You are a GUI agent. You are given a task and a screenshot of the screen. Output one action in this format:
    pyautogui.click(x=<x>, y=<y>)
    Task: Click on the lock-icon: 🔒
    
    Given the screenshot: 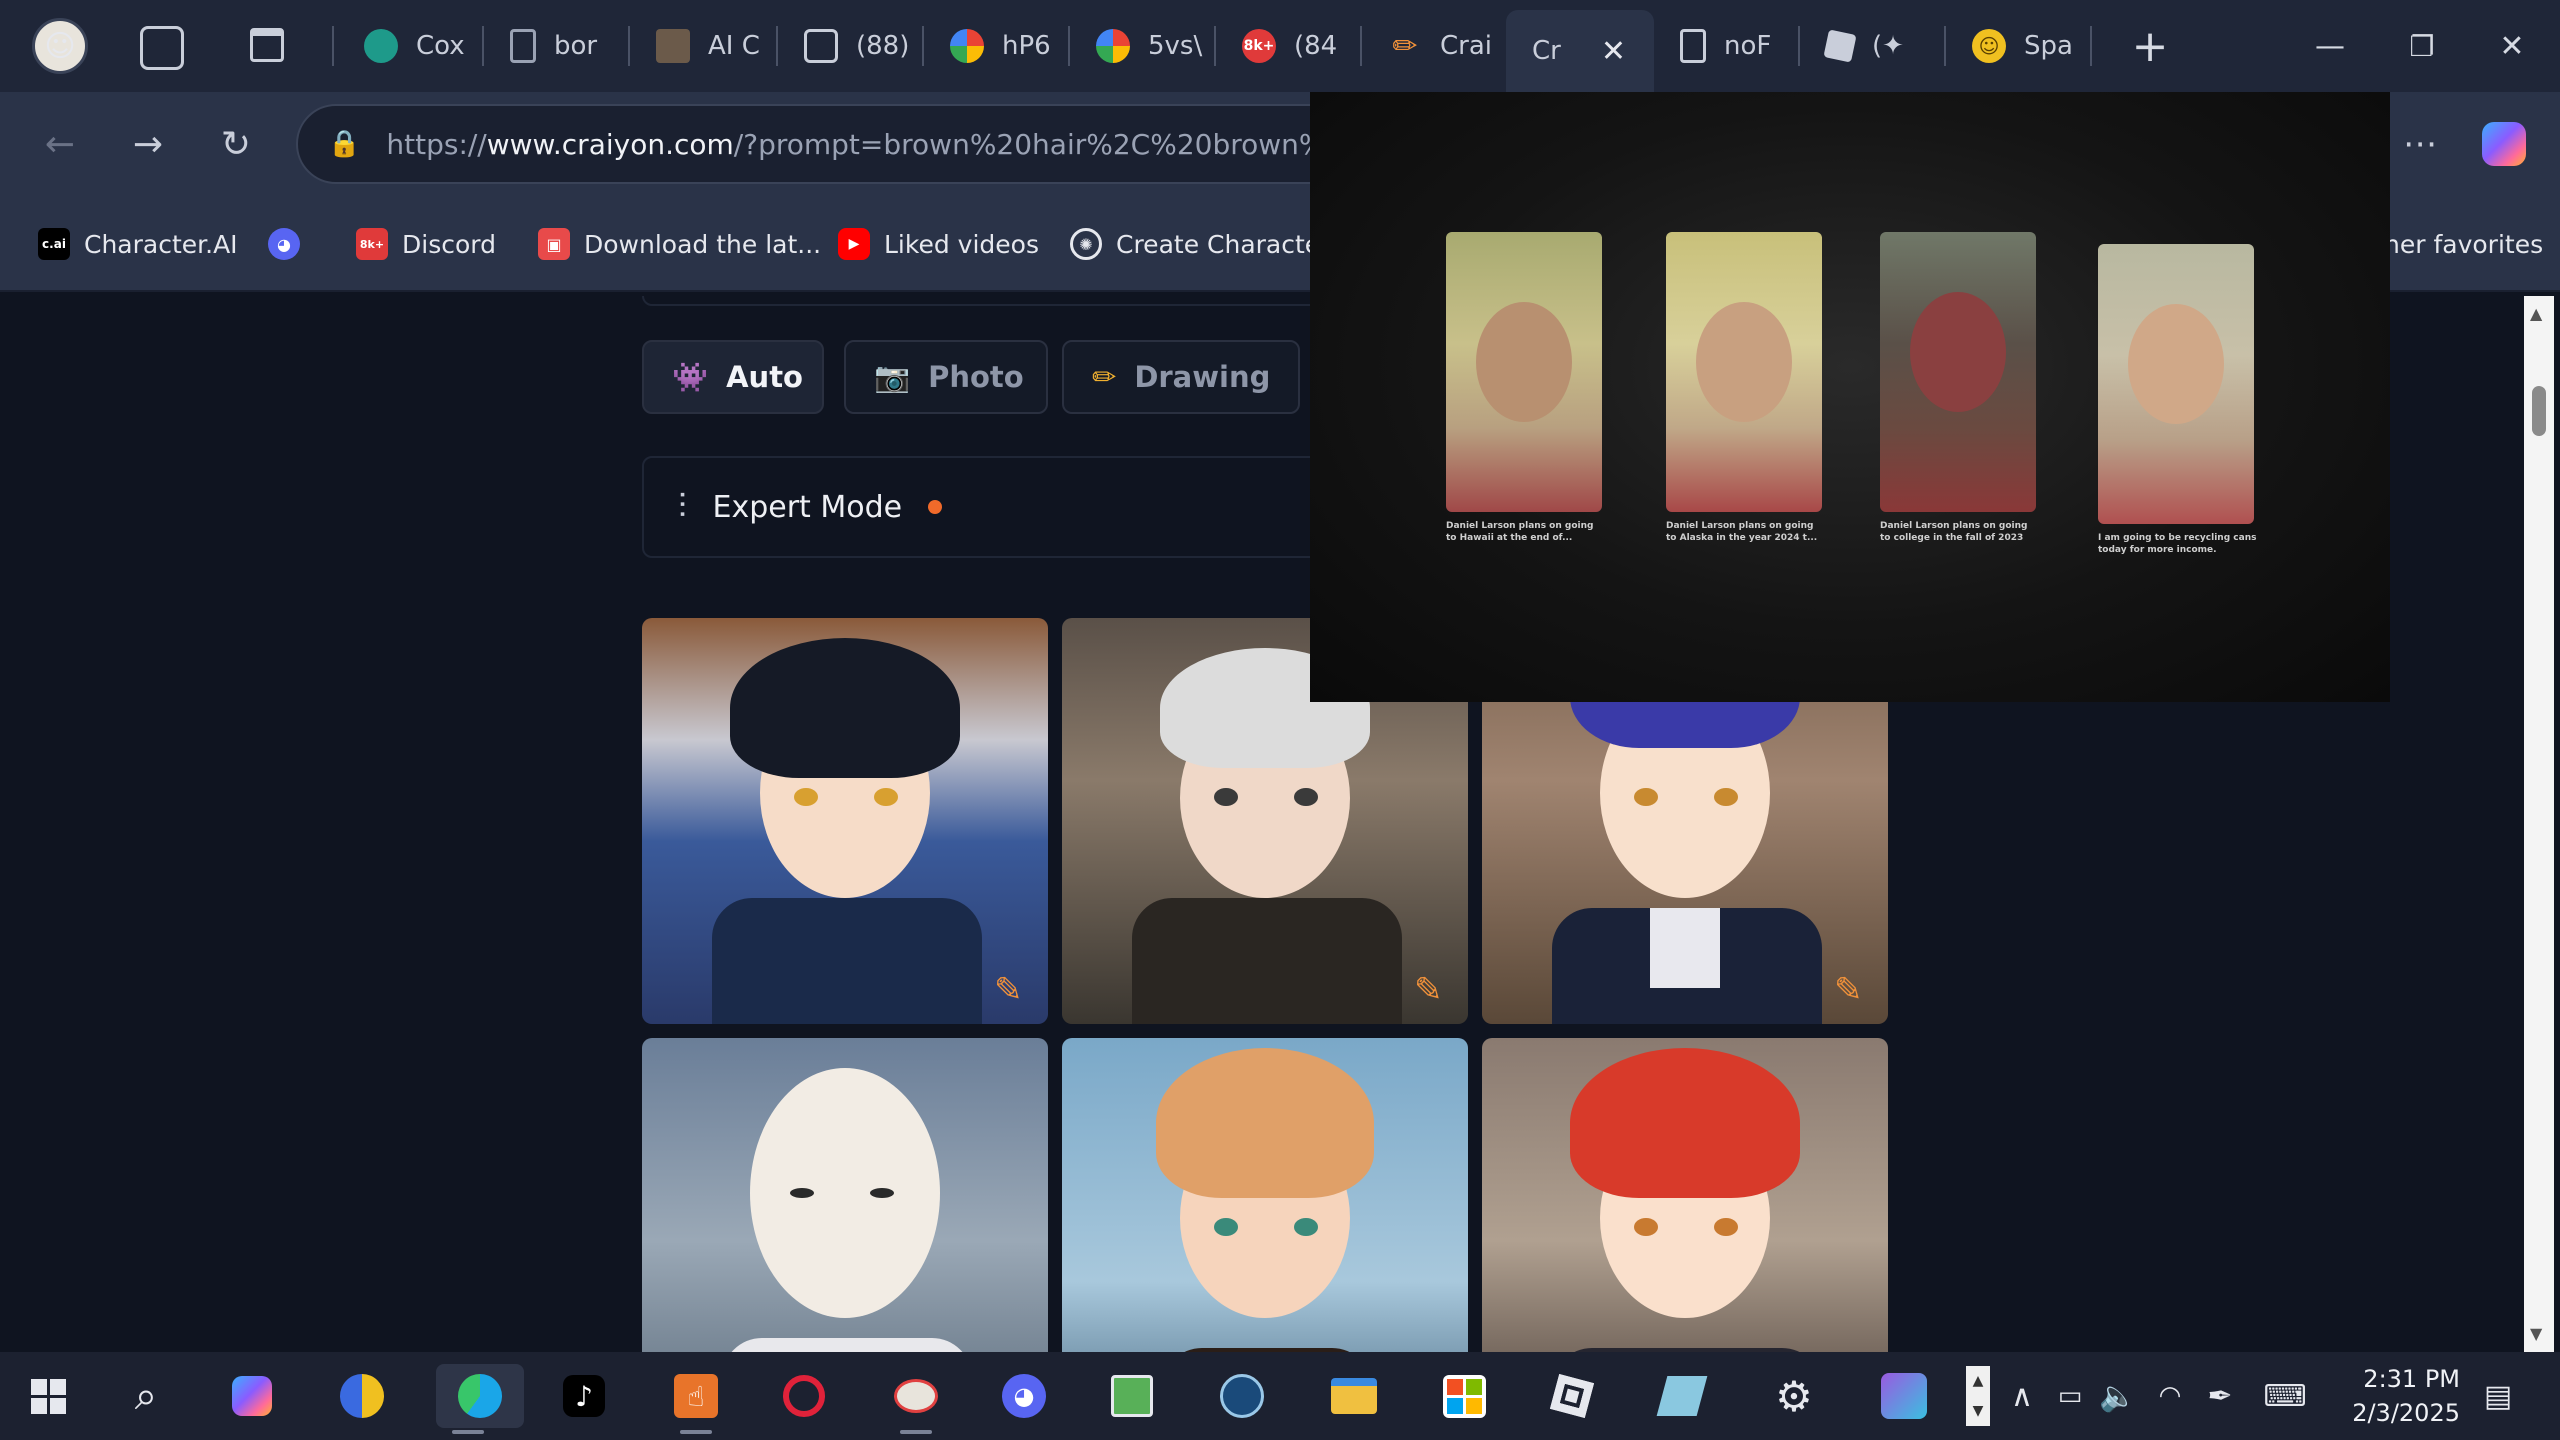 What is the action you would take?
    pyautogui.click(x=344, y=144)
    